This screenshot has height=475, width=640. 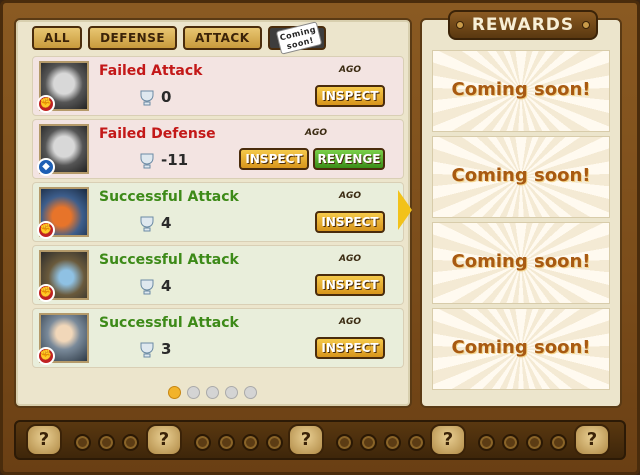 I want to click on filter-tabs: ALL DEFENSE ATTACK Coming soon!, so click(x=179, y=38).